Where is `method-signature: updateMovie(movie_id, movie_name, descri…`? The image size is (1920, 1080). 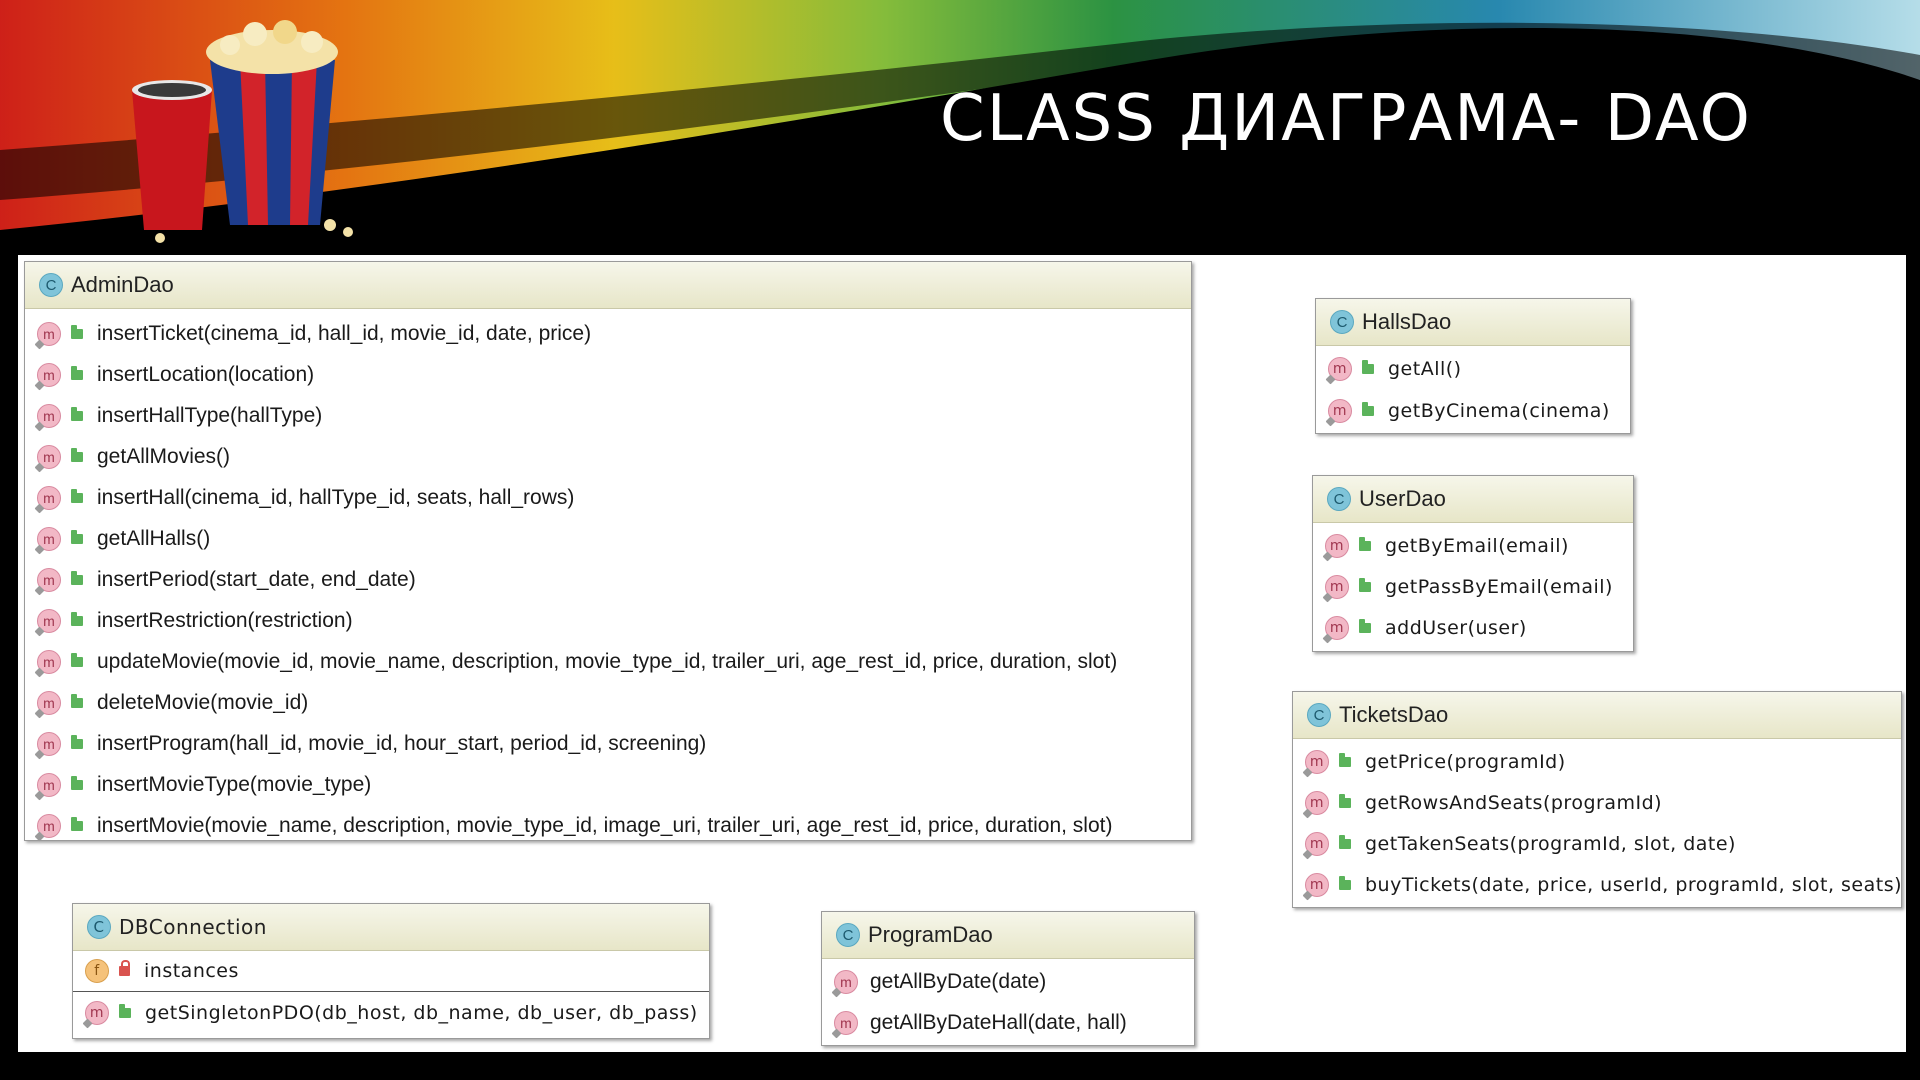
method-signature: updateMovie(movie_id, movie_name, descri… is located at coordinates (607, 661).